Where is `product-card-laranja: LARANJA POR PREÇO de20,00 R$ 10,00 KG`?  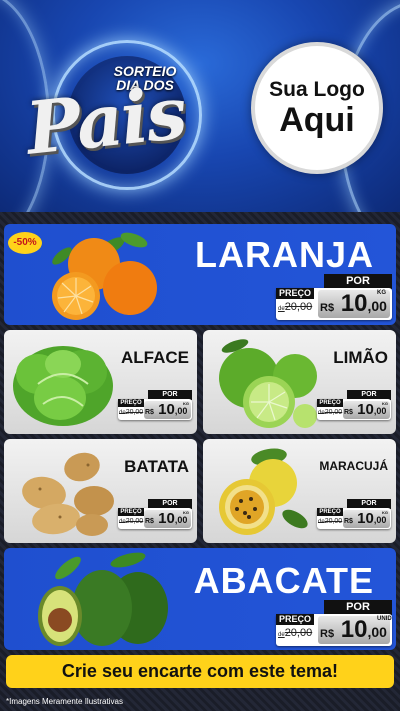 product-card-laranja: LARANJA POR PREÇO de20,00 R$ 10,00 KG is located at coordinates (200, 274).